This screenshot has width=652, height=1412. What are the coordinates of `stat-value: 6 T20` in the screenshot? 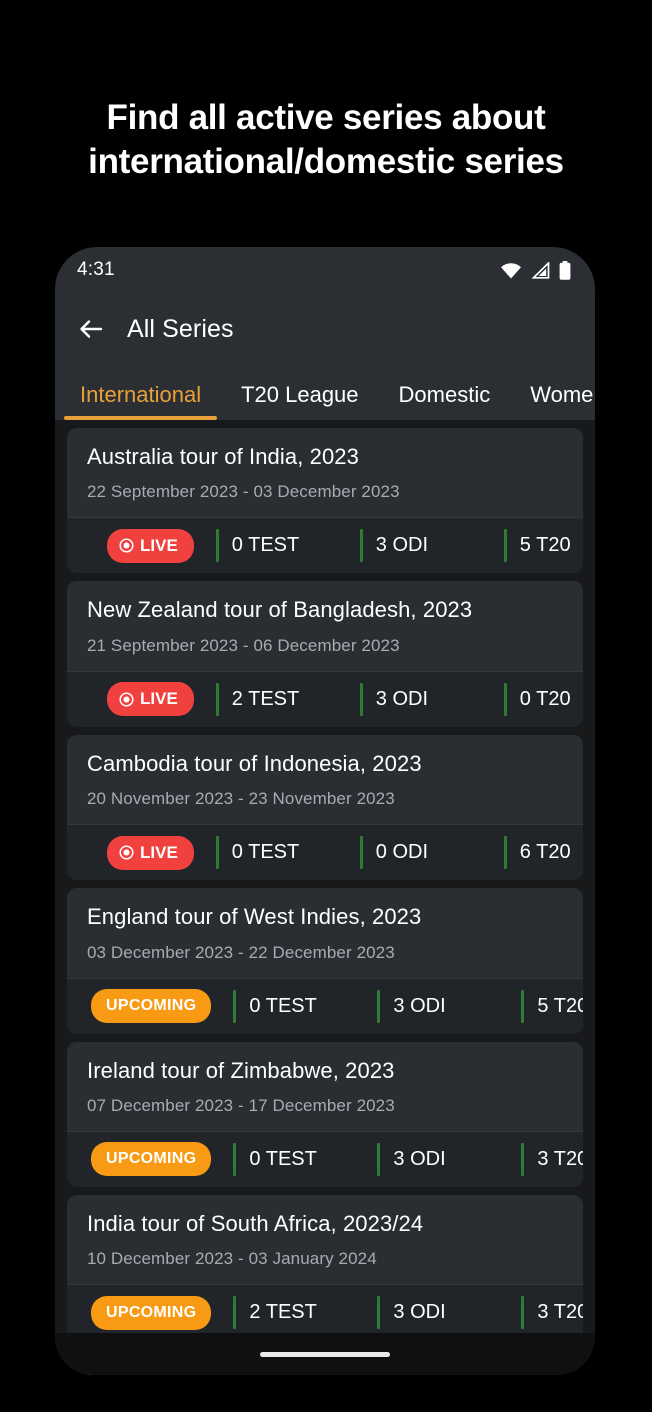 It's located at (545, 852).